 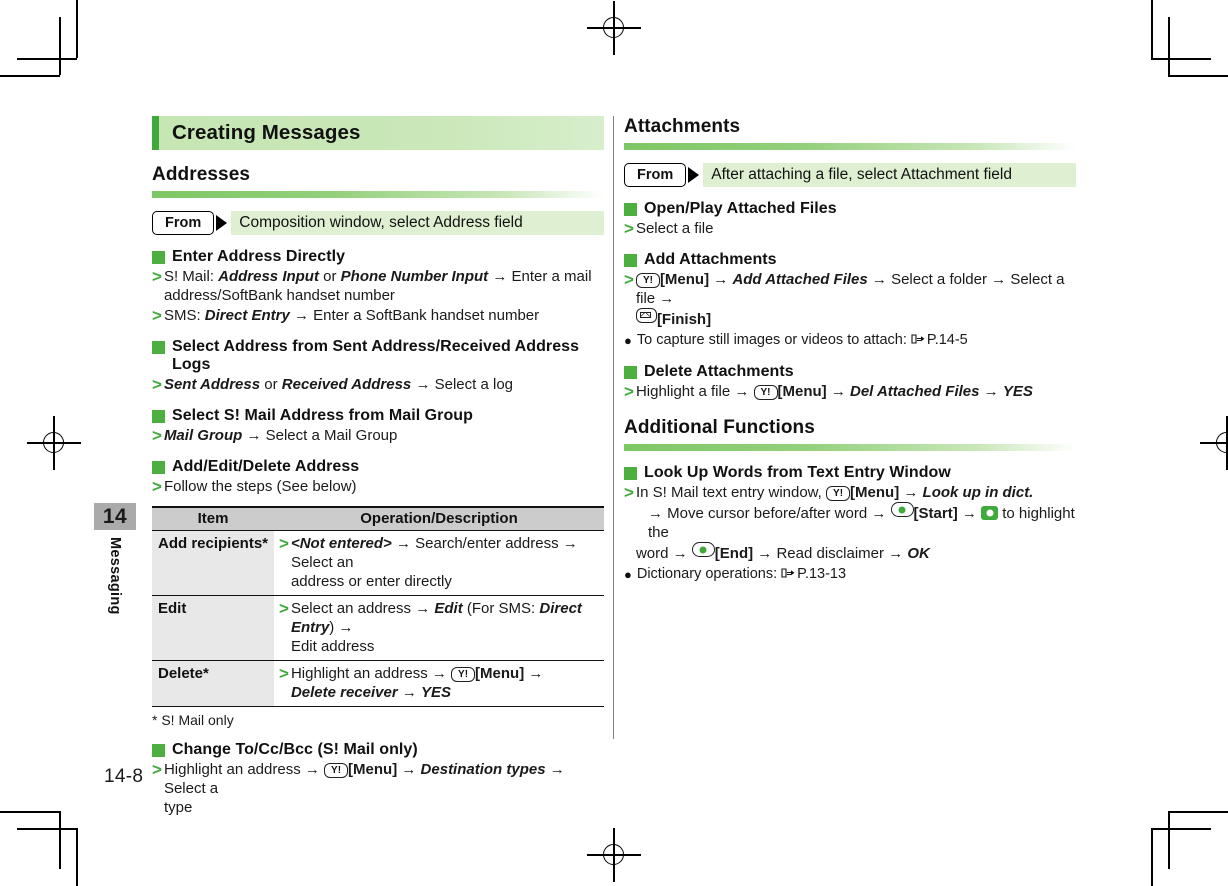 What do you see at coordinates (740, 208) in the screenshot?
I see `subheading-label: Open/Play Attached Files` at bounding box center [740, 208].